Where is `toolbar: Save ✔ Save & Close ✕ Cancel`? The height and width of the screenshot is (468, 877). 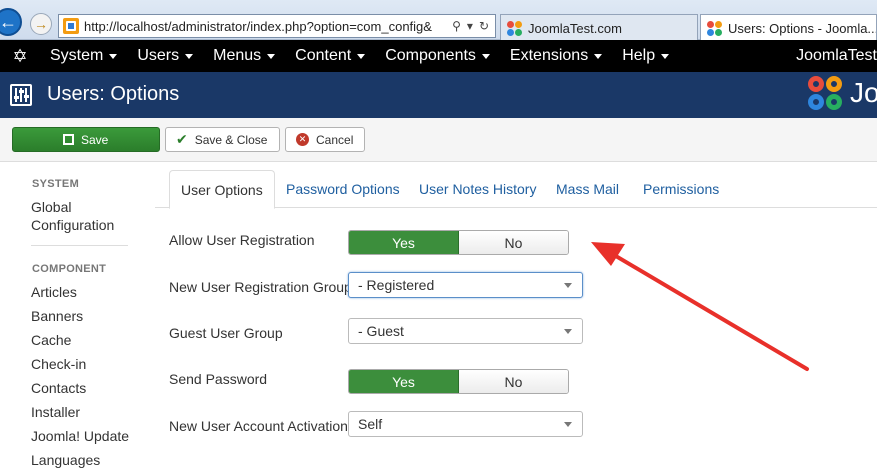
toolbar: Save ✔ Save & Close ✕ Cancel is located at coordinates (438, 140).